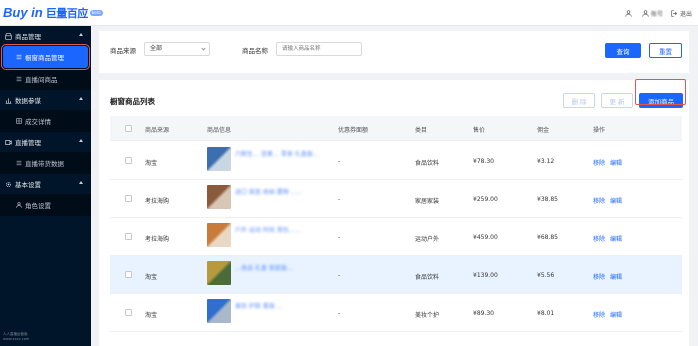  I want to click on sidebar-group-settings: 基本设置, so click(45, 184).